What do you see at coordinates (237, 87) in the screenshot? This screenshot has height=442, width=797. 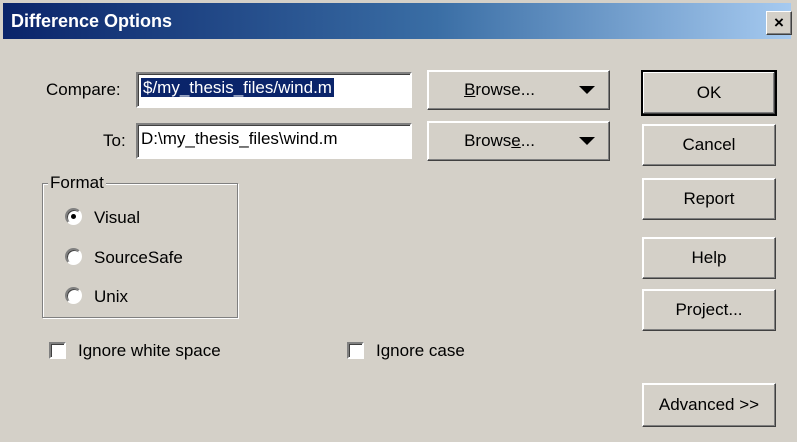 I see `compare-input-value: $/my_thesis_files/wind.m` at bounding box center [237, 87].